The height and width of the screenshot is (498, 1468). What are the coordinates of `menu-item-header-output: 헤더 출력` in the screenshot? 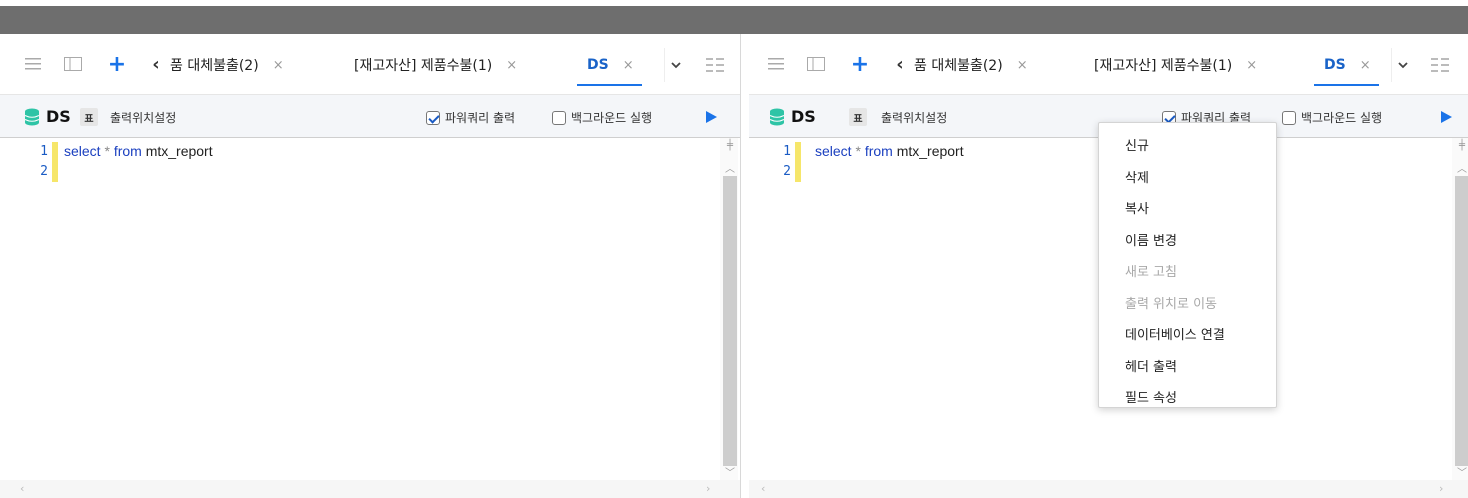 It's located at (1187, 366).